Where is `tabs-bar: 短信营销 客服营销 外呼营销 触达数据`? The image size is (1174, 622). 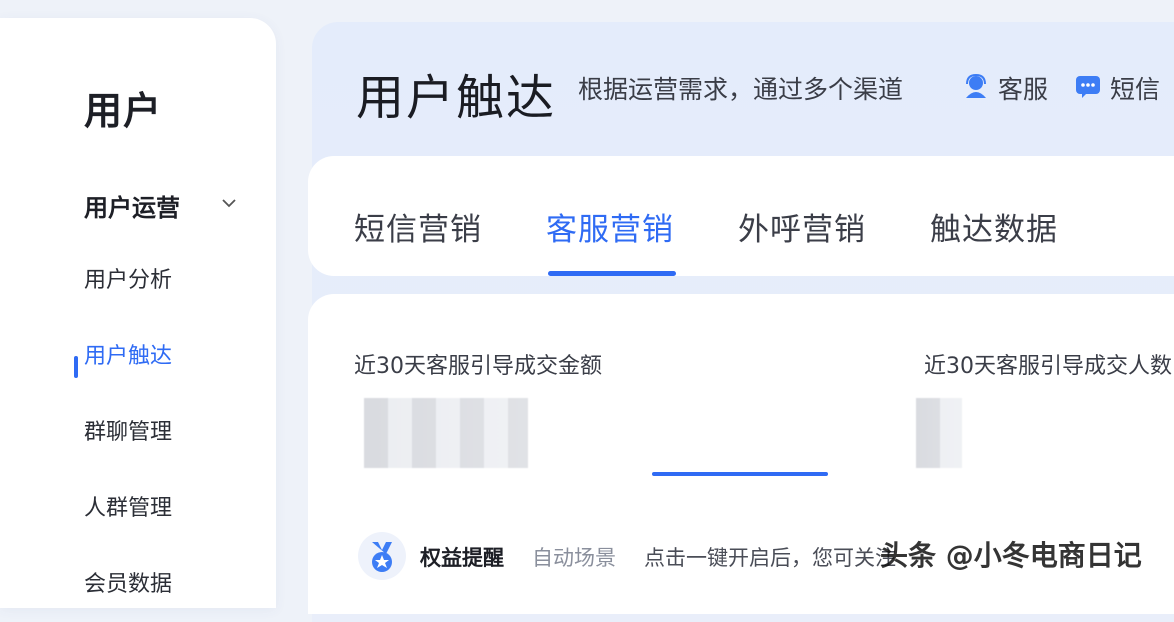 tabs-bar: 短信营销 客服营销 外呼营销 触达数据 is located at coordinates (741, 216).